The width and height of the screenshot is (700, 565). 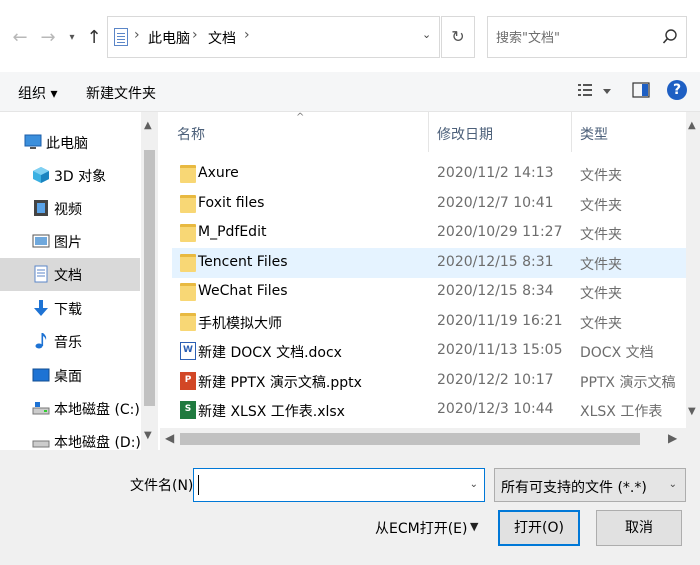 What do you see at coordinates (539, 528) in the screenshot?
I see `open-button: 打开(O)` at bounding box center [539, 528].